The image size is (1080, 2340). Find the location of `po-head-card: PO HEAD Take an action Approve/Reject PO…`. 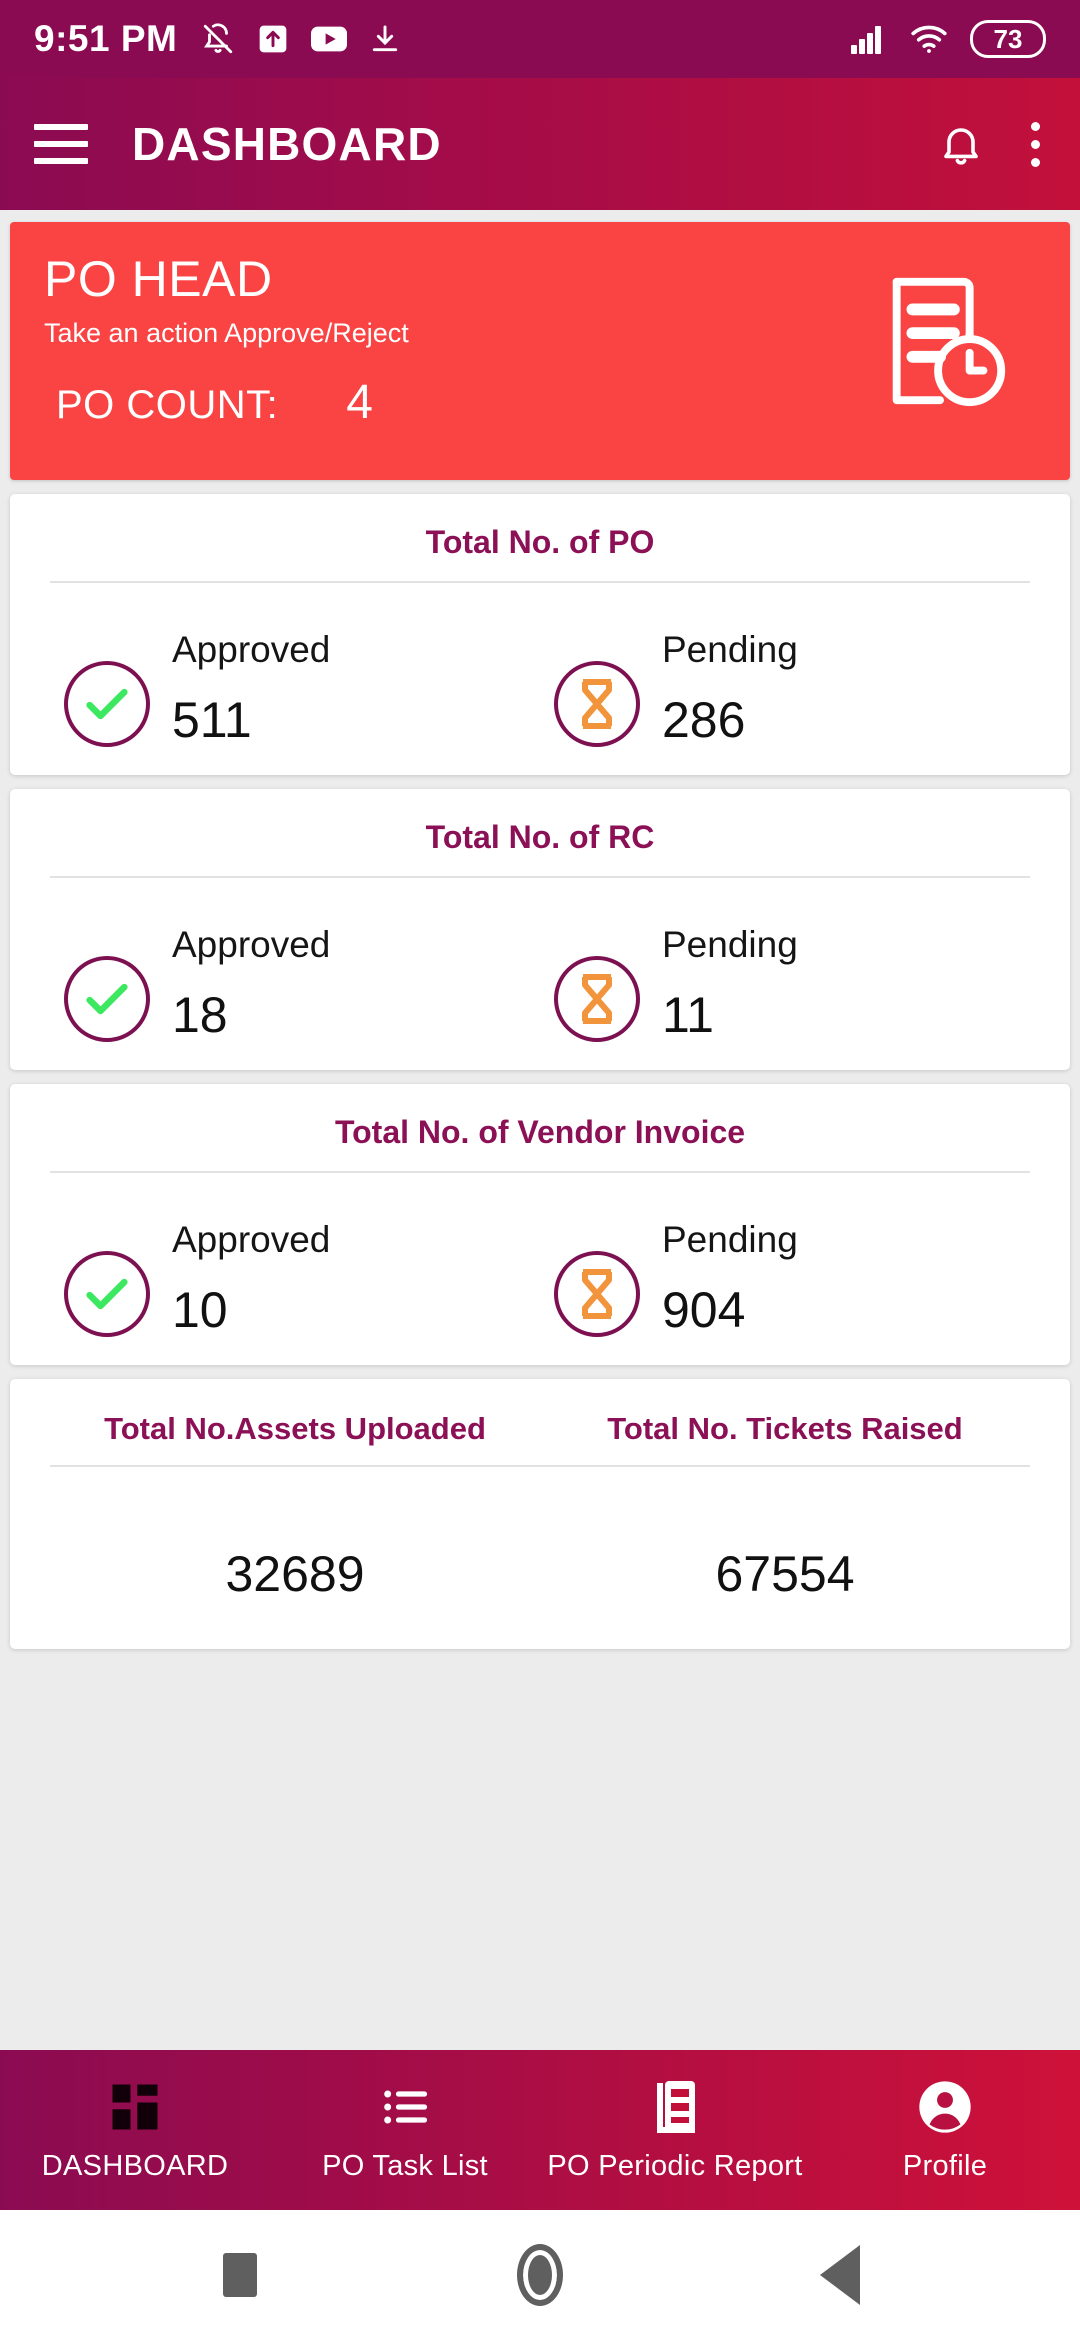

po-head-card: PO HEAD Take an action Approve/Reject PO… is located at coordinates (540, 351).